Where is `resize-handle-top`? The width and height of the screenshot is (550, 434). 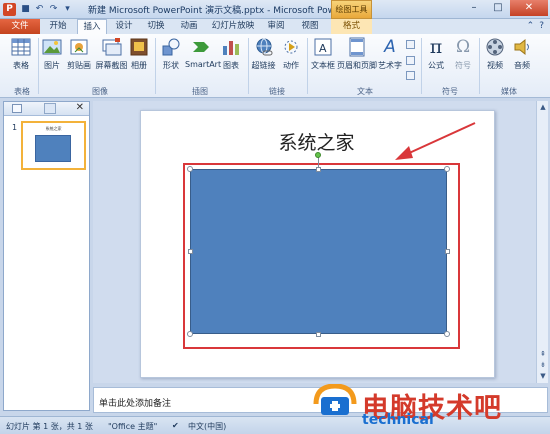
resize-handle-top is located at coordinates (318, 169).